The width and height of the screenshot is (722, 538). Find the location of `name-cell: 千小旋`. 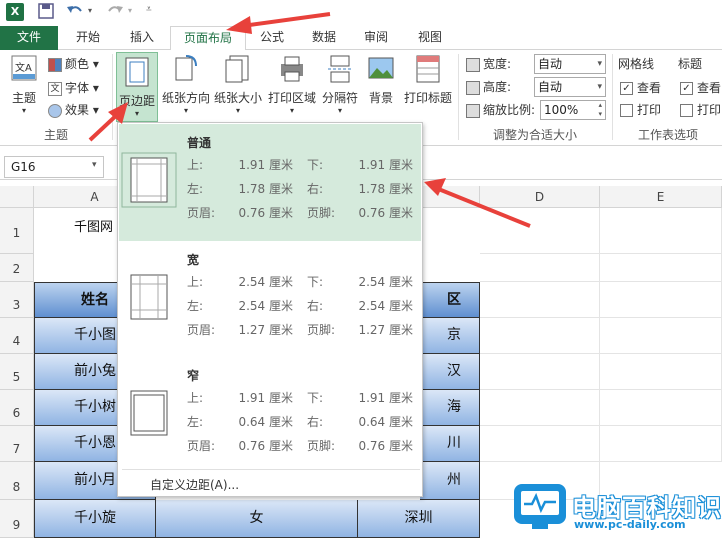

name-cell: 千小旋 is located at coordinates (95, 519).